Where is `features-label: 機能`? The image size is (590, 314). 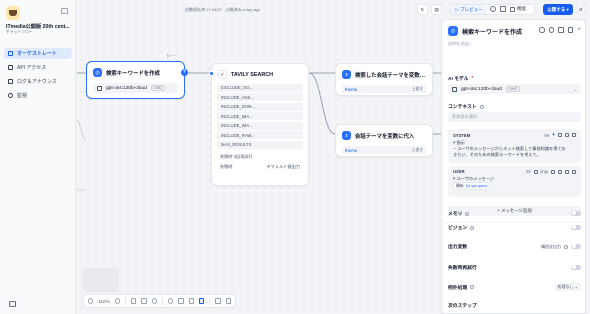 features-label: 機能 is located at coordinates (521, 8).